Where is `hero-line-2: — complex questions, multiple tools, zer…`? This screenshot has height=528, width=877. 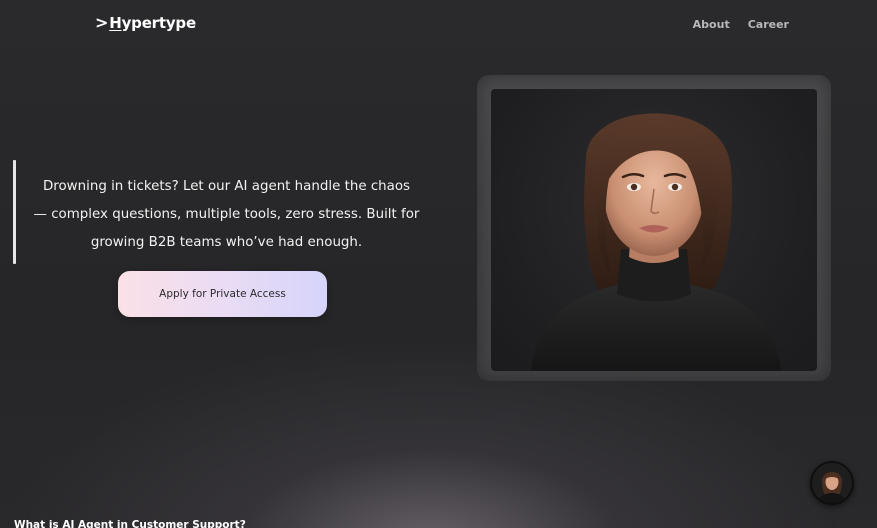 hero-line-2: — complex questions, multiple tools, zer… is located at coordinates (226, 214).